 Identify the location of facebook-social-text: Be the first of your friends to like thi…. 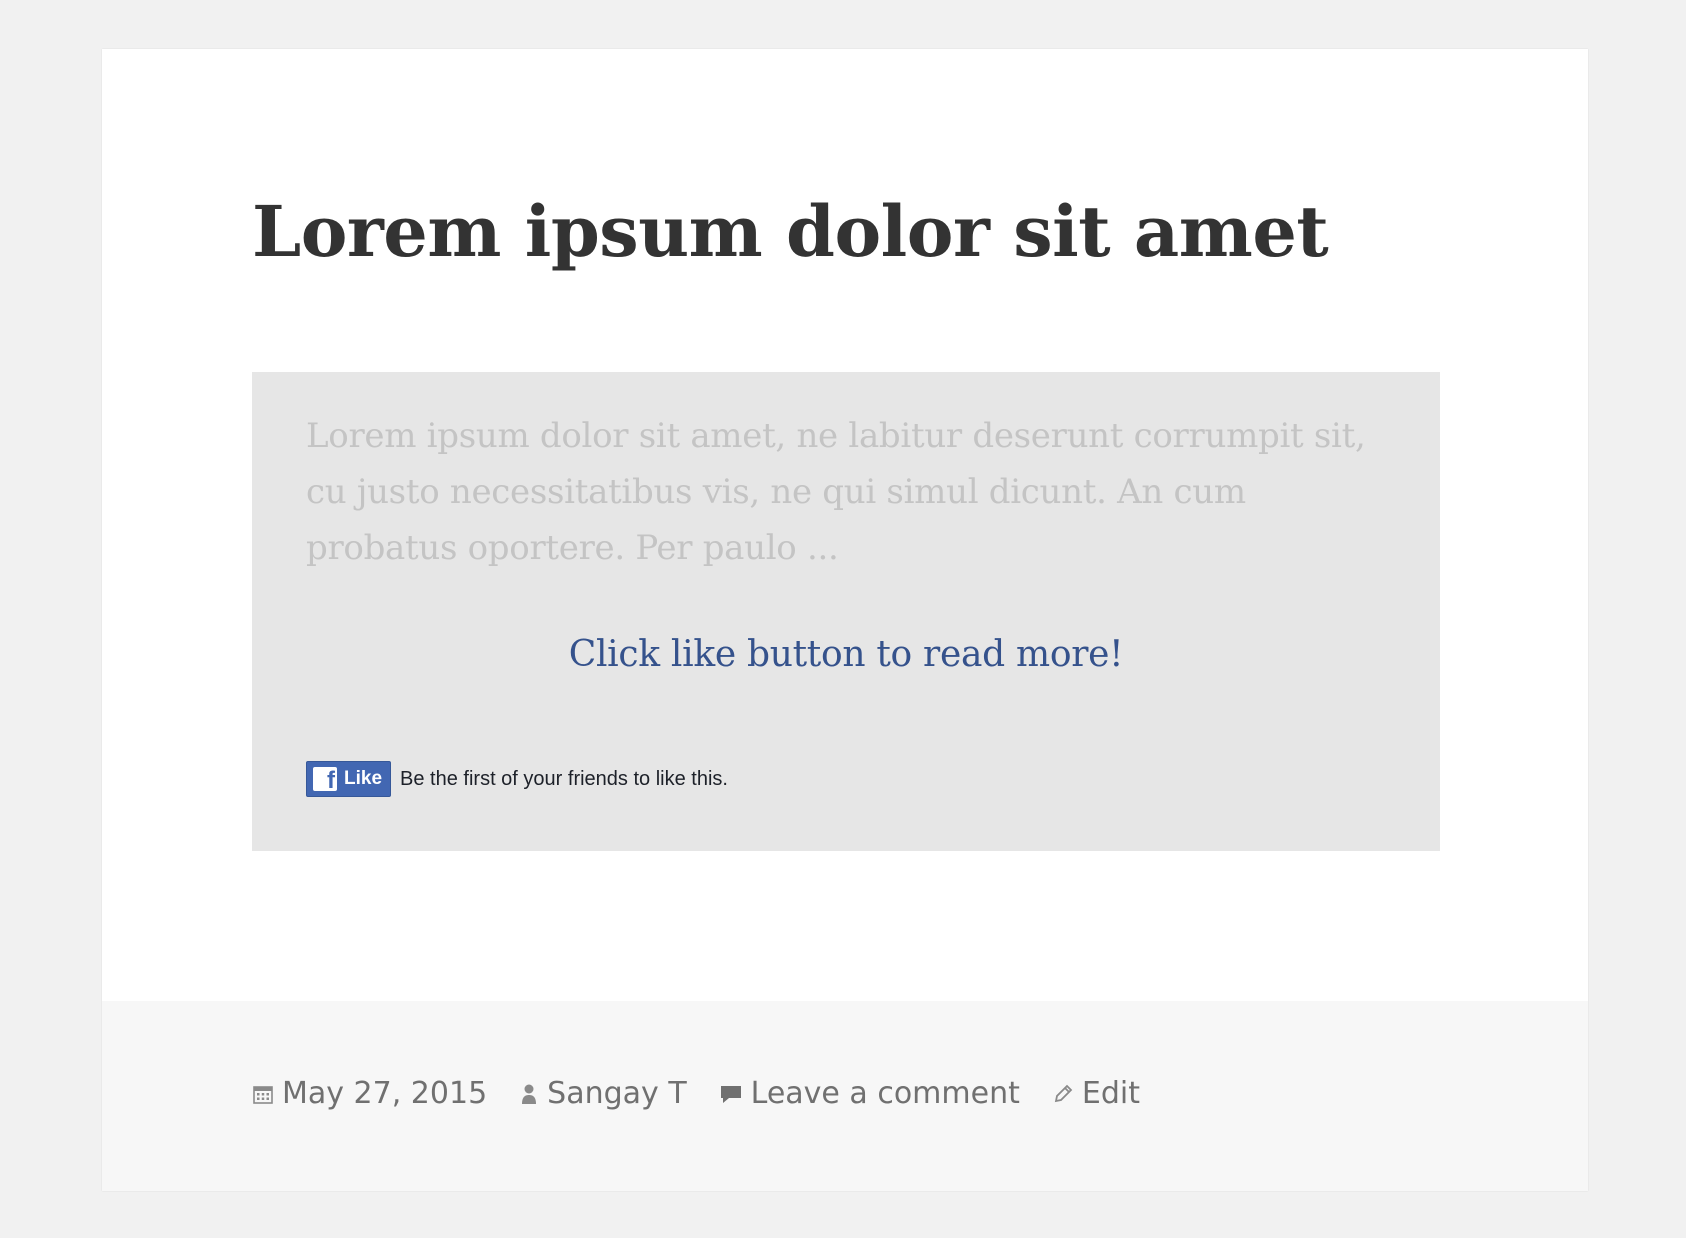
(564, 778).